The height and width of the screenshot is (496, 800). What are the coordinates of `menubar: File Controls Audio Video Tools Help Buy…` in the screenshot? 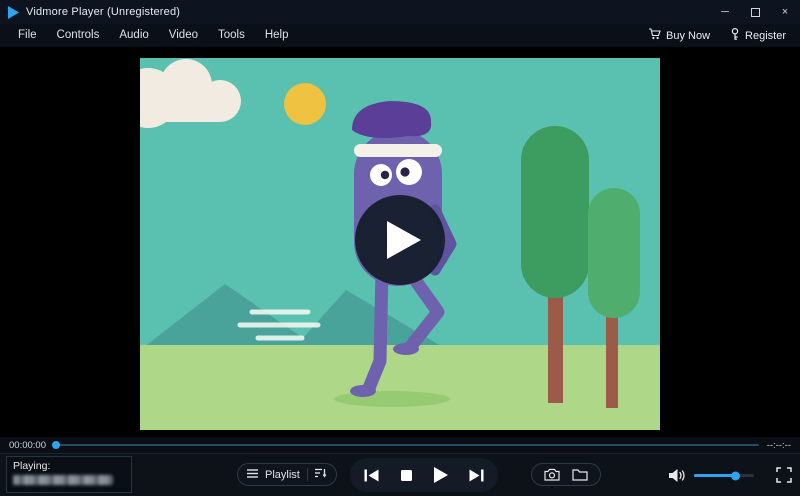 It's located at (400, 35).